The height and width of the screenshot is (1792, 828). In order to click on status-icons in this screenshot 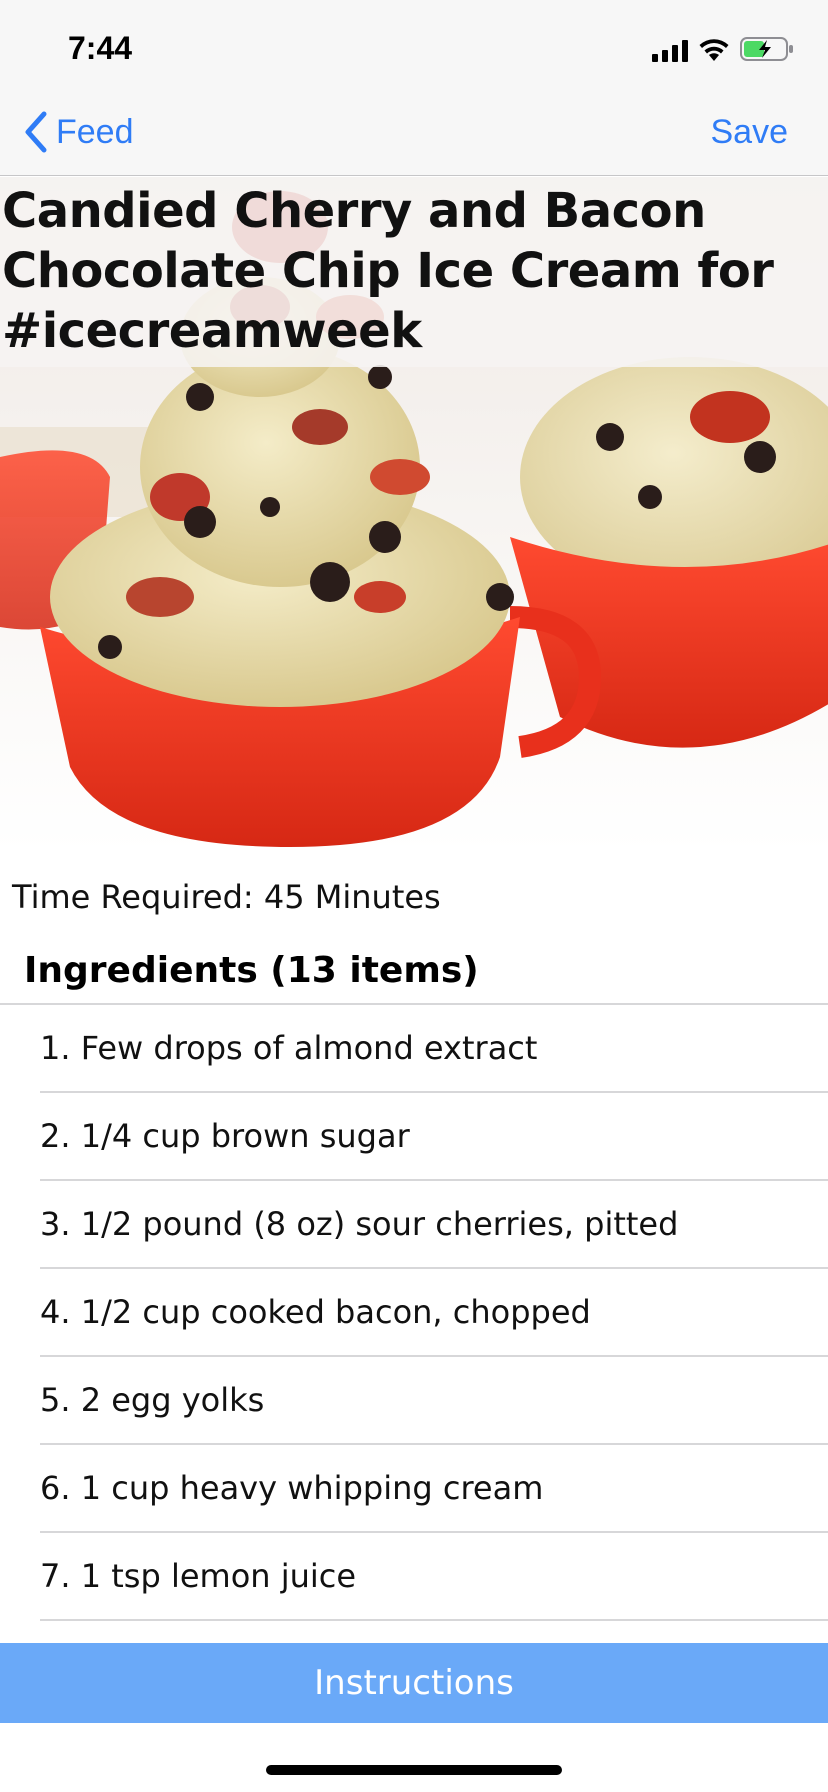, I will do `click(723, 49)`.